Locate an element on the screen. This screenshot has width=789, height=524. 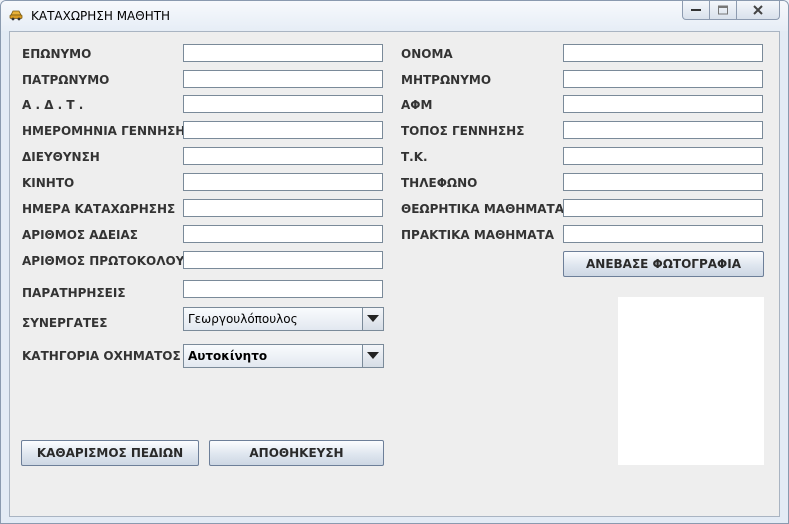
close-button is located at coordinates (758, 10).